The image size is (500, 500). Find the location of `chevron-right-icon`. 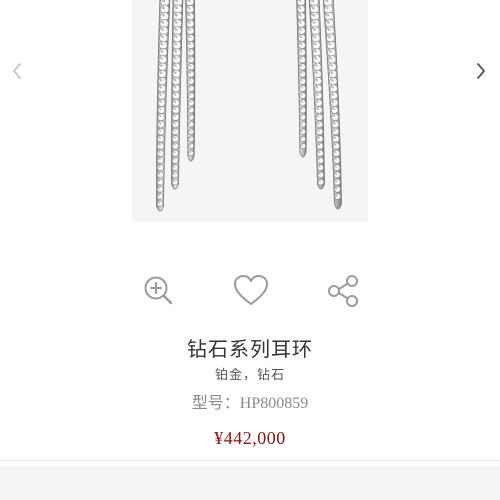

chevron-right-icon is located at coordinates (481, 71).